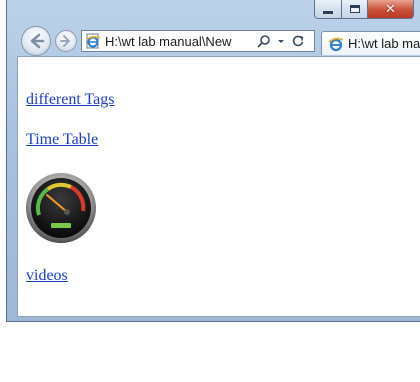 The width and height of the screenshot is (420, 382). I want to click on tab-current-page: H:\wt lab manual, so click(370, 43).